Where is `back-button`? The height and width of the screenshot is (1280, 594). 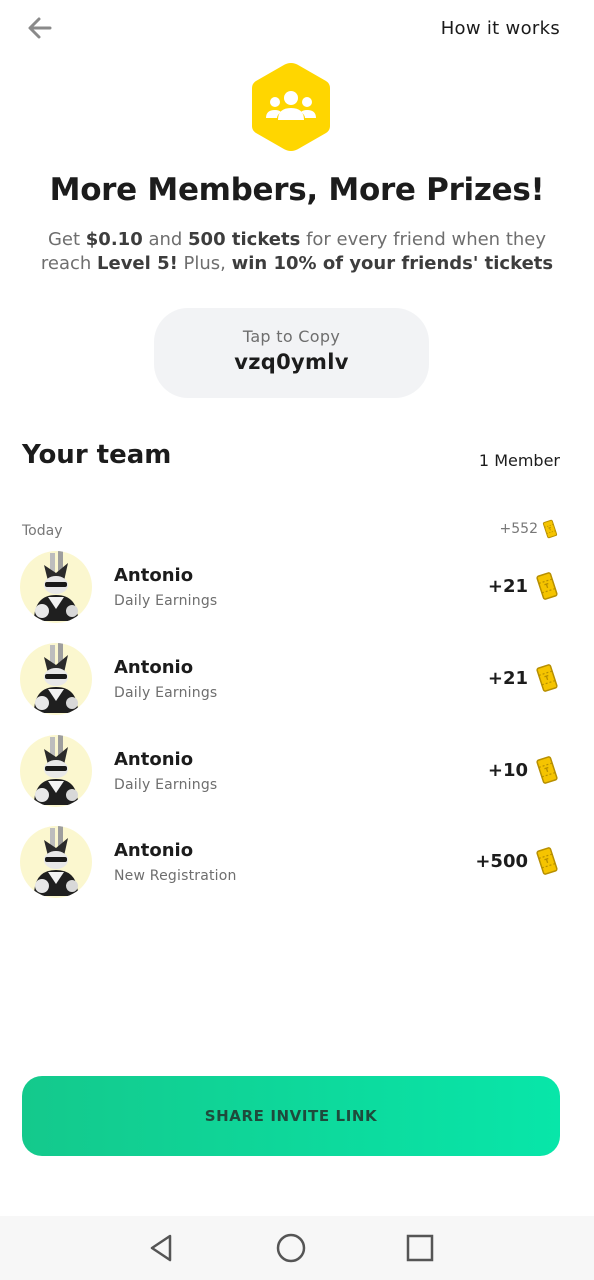 back-button is located at coordinates (40, 28).